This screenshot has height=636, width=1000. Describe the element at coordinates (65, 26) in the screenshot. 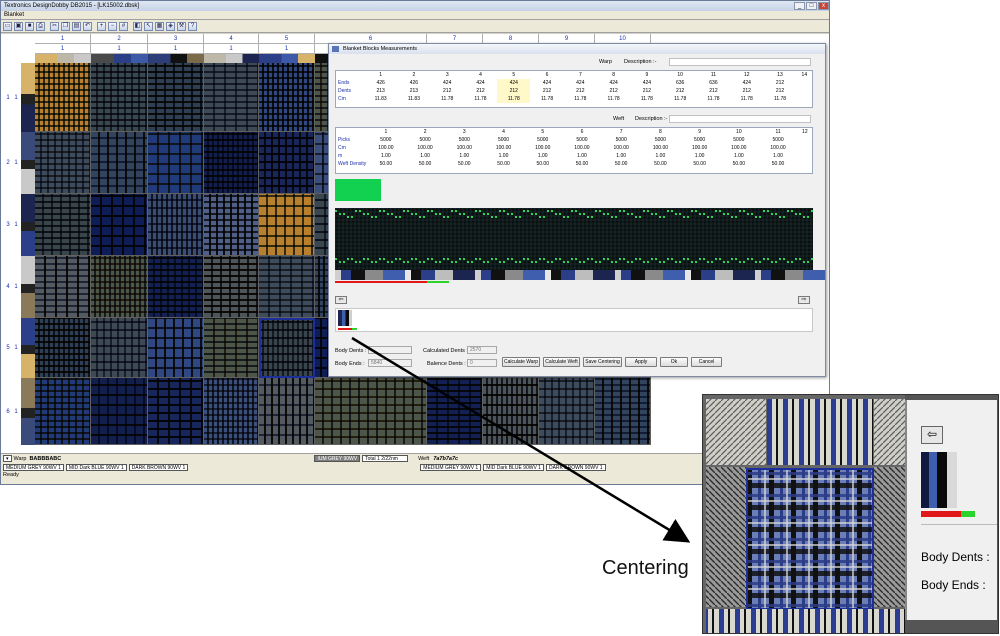

I see `copy-icon: ❐` at that location.